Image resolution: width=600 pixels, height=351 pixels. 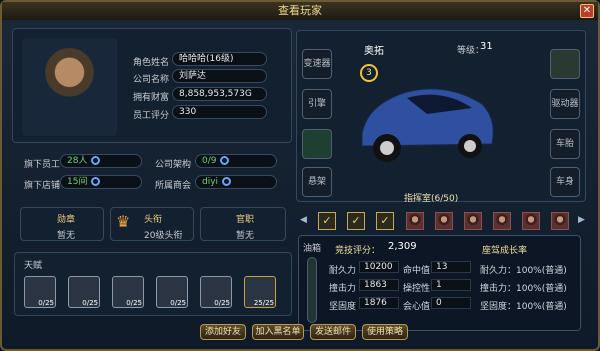 I want to click on medal-title: 勋章, so click(x=66, y=220).